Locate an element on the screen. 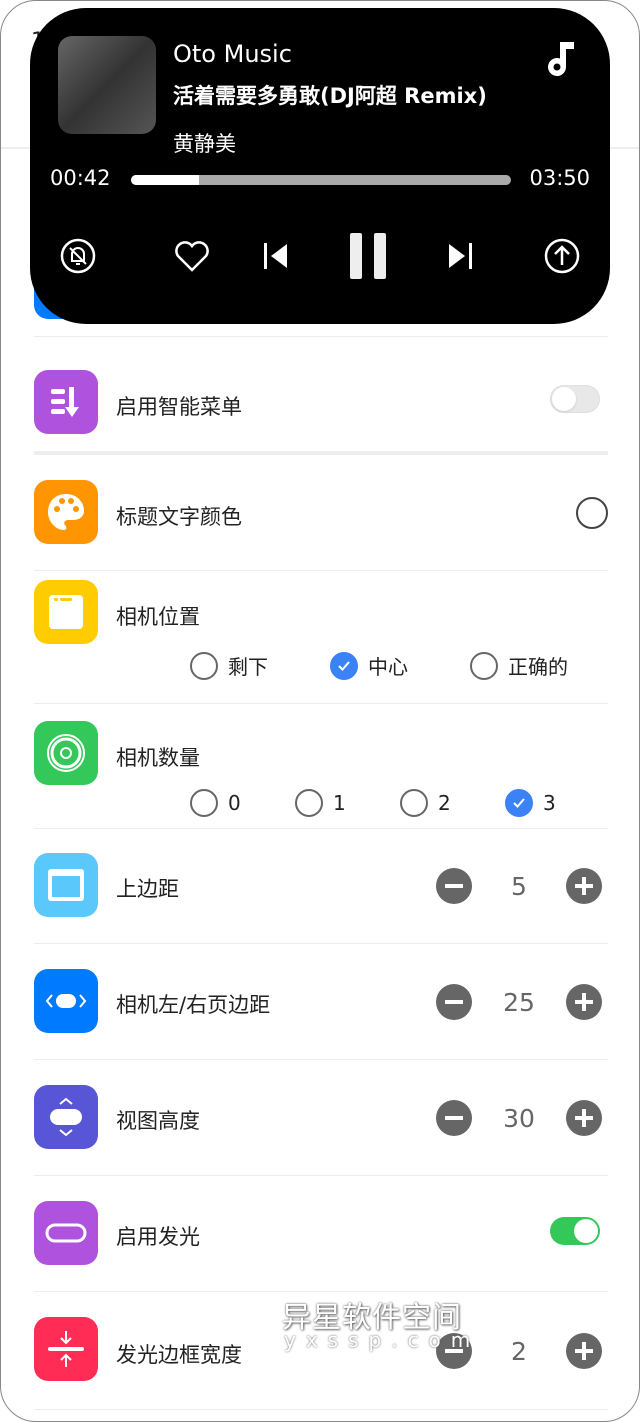 The image size is (640, 1422). stepper-value: 30 is located at coordinates (519, 1118).